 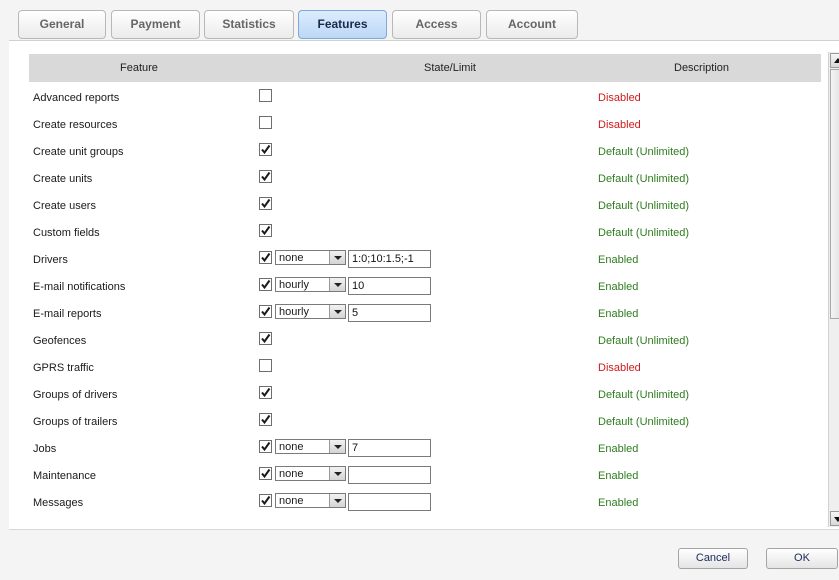 I want to click on column-header-feature: Feature, so click(x=139, y=68).